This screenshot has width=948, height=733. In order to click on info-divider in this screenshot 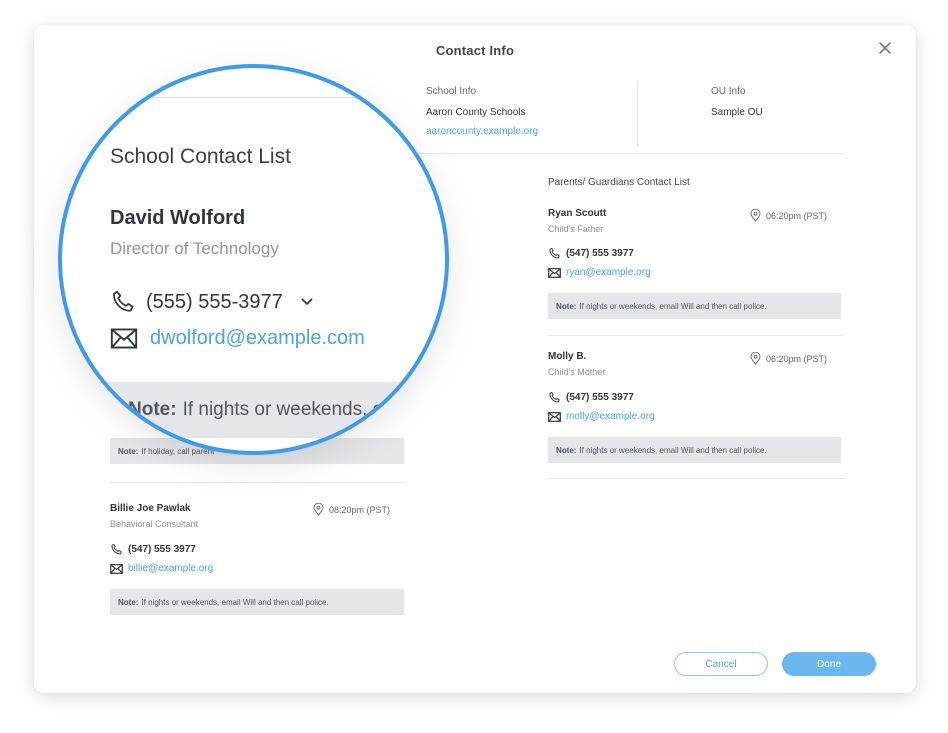, I will do `click(637, 114)`.